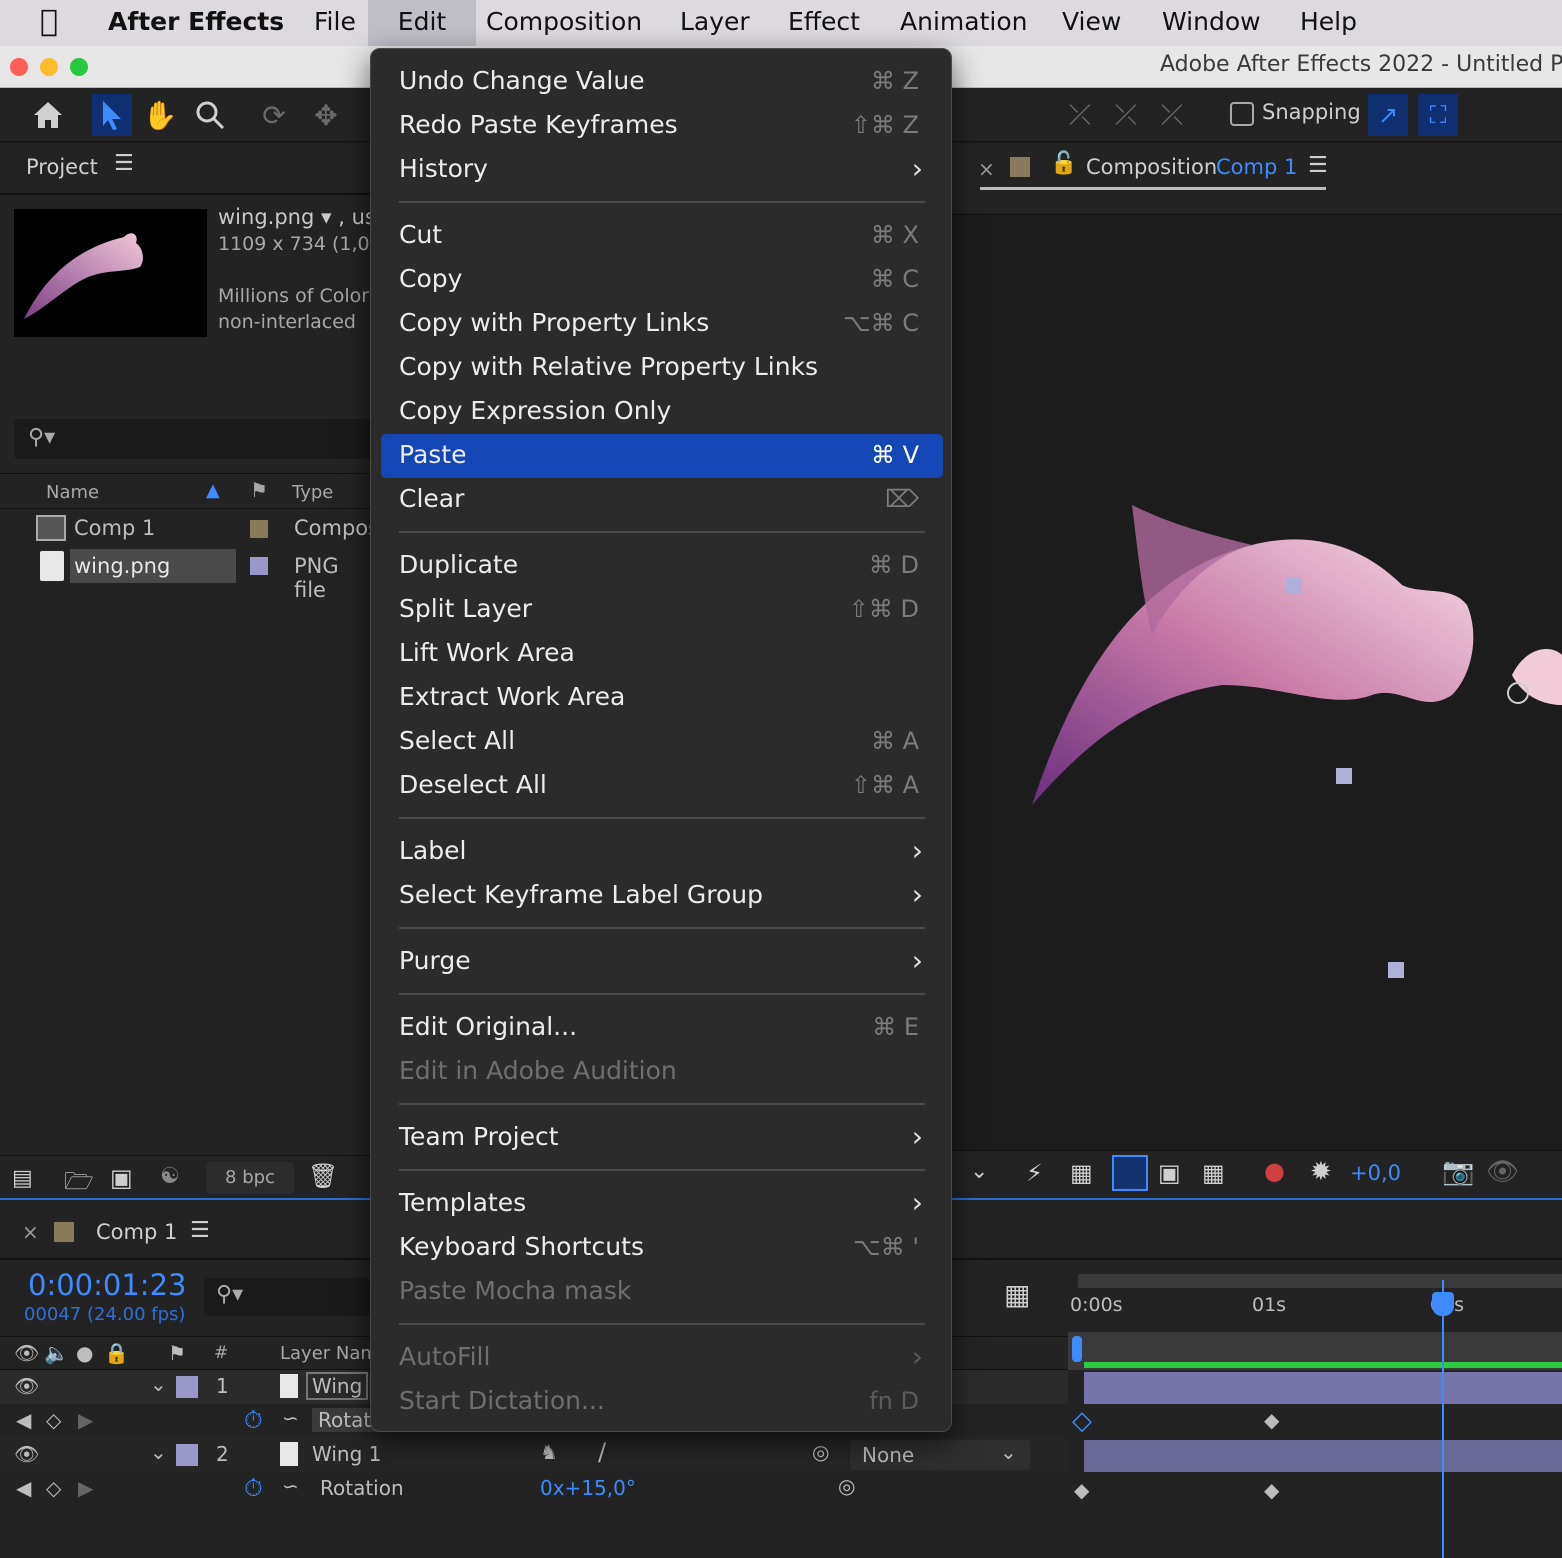  What do you see at coordinates (116, 1353) in the screenshot?
I see `lock-icon: 🔒` at bounding box center [116, 1353].